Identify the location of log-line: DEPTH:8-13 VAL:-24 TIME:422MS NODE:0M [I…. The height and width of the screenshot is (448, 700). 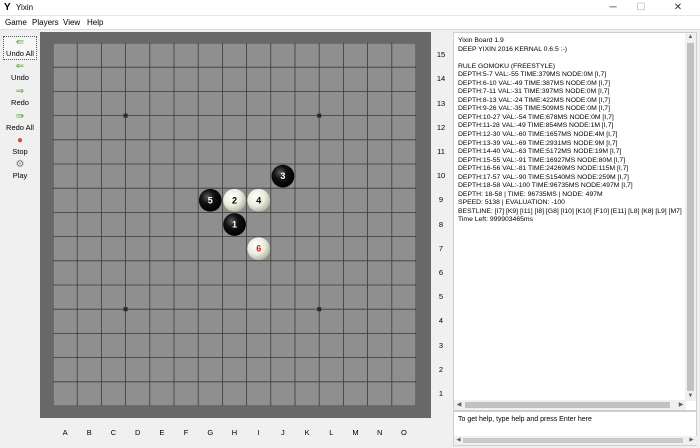
(534, 100).